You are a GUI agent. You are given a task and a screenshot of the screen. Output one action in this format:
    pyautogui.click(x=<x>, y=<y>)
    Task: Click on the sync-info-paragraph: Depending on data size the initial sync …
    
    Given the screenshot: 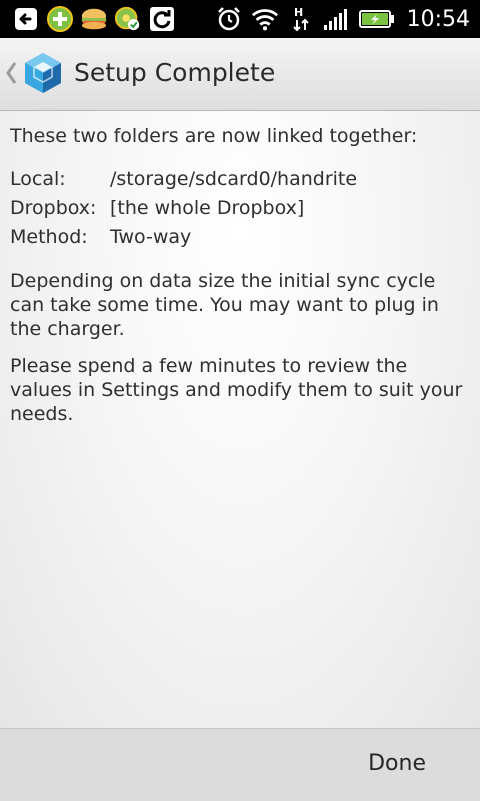 What is the action you would take?
    pyautogui.click(x=224, y=305)
    